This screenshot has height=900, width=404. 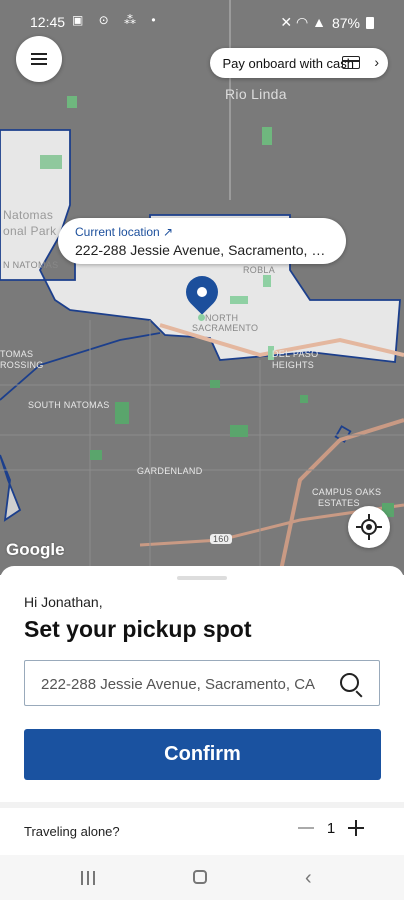 What do you see at coordinates (327, 22) in the screenshot?
I see `status-right: ✕ ◠ ▲ 87%` at bounding box center [327, 22].